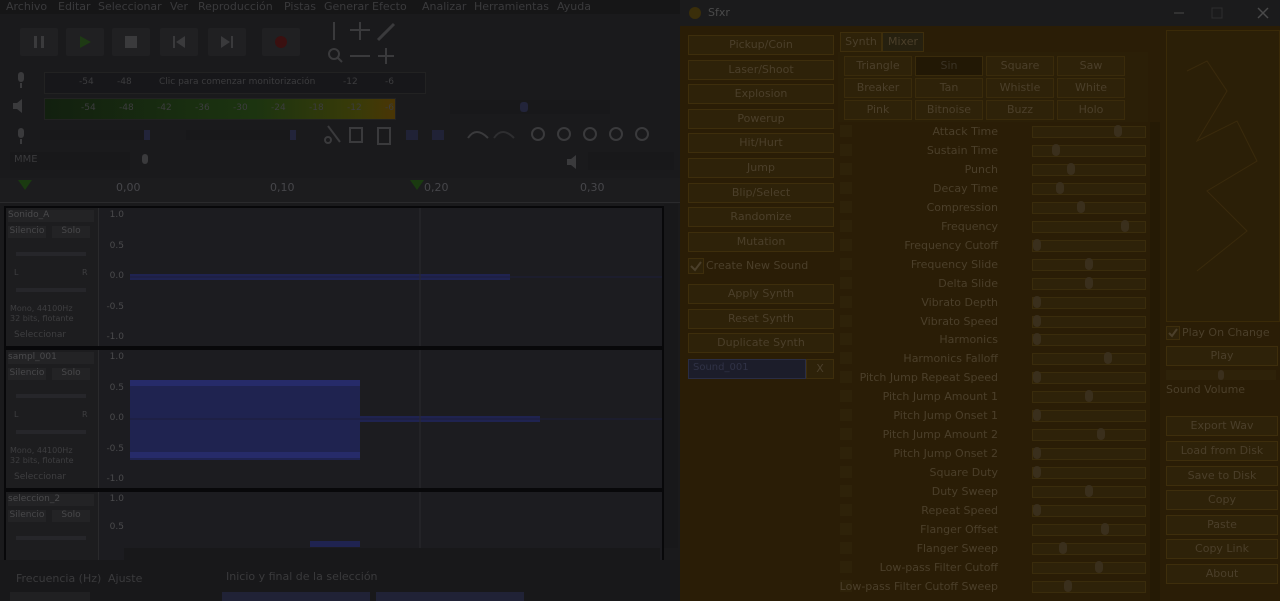  I want to click on cut-icon, so click(332, 134).